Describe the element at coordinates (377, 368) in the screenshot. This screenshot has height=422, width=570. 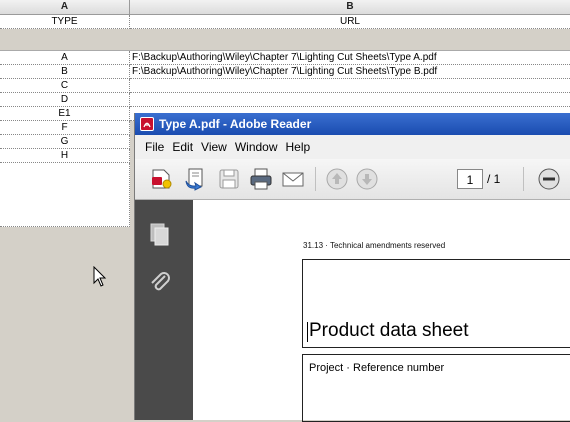
I see `project-reference-label: Project · Reference number` at that location.